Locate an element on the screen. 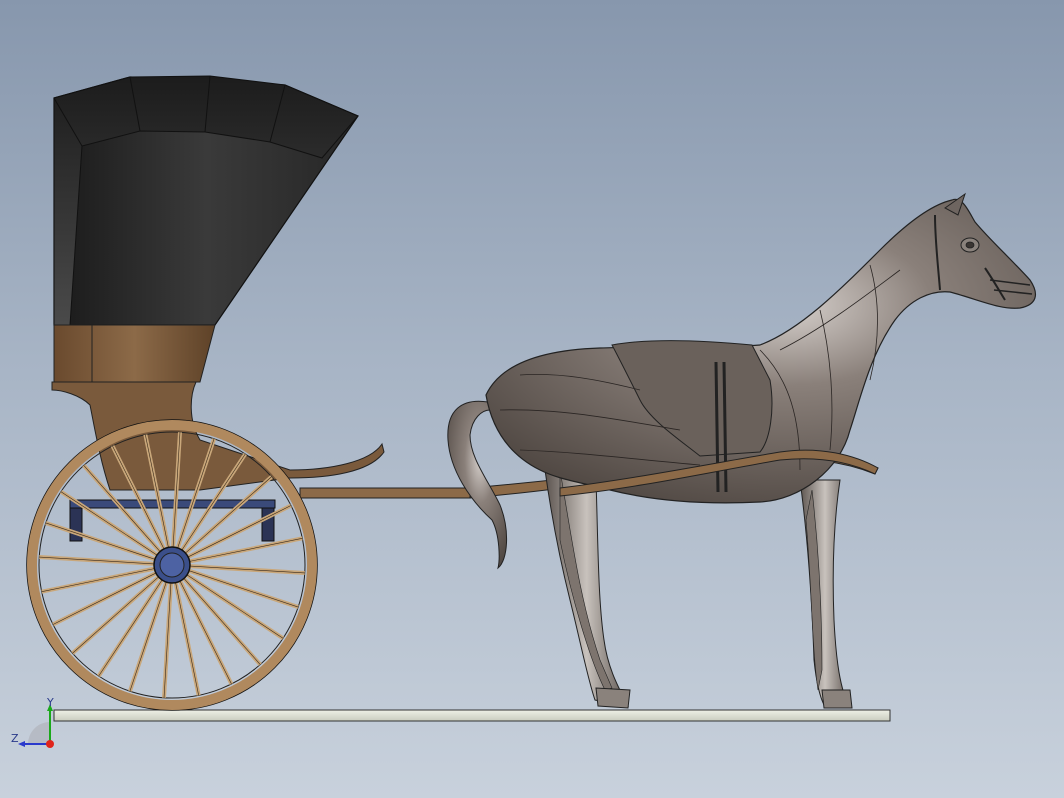  y-axis-label: Y is located at coordinates (50, 703).